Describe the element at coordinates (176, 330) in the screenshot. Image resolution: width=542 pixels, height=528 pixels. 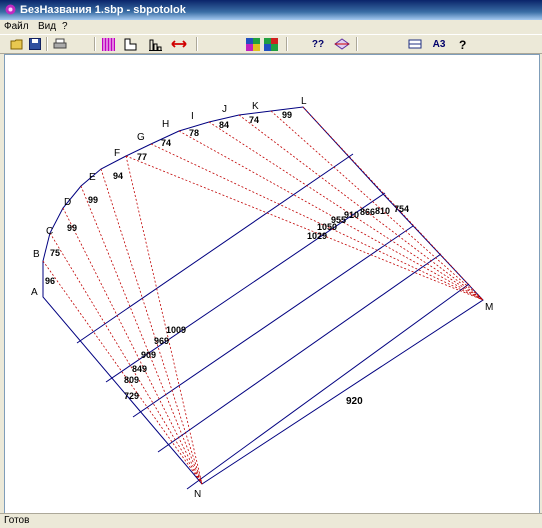
I see `diag-N-value: 1009` at that location.